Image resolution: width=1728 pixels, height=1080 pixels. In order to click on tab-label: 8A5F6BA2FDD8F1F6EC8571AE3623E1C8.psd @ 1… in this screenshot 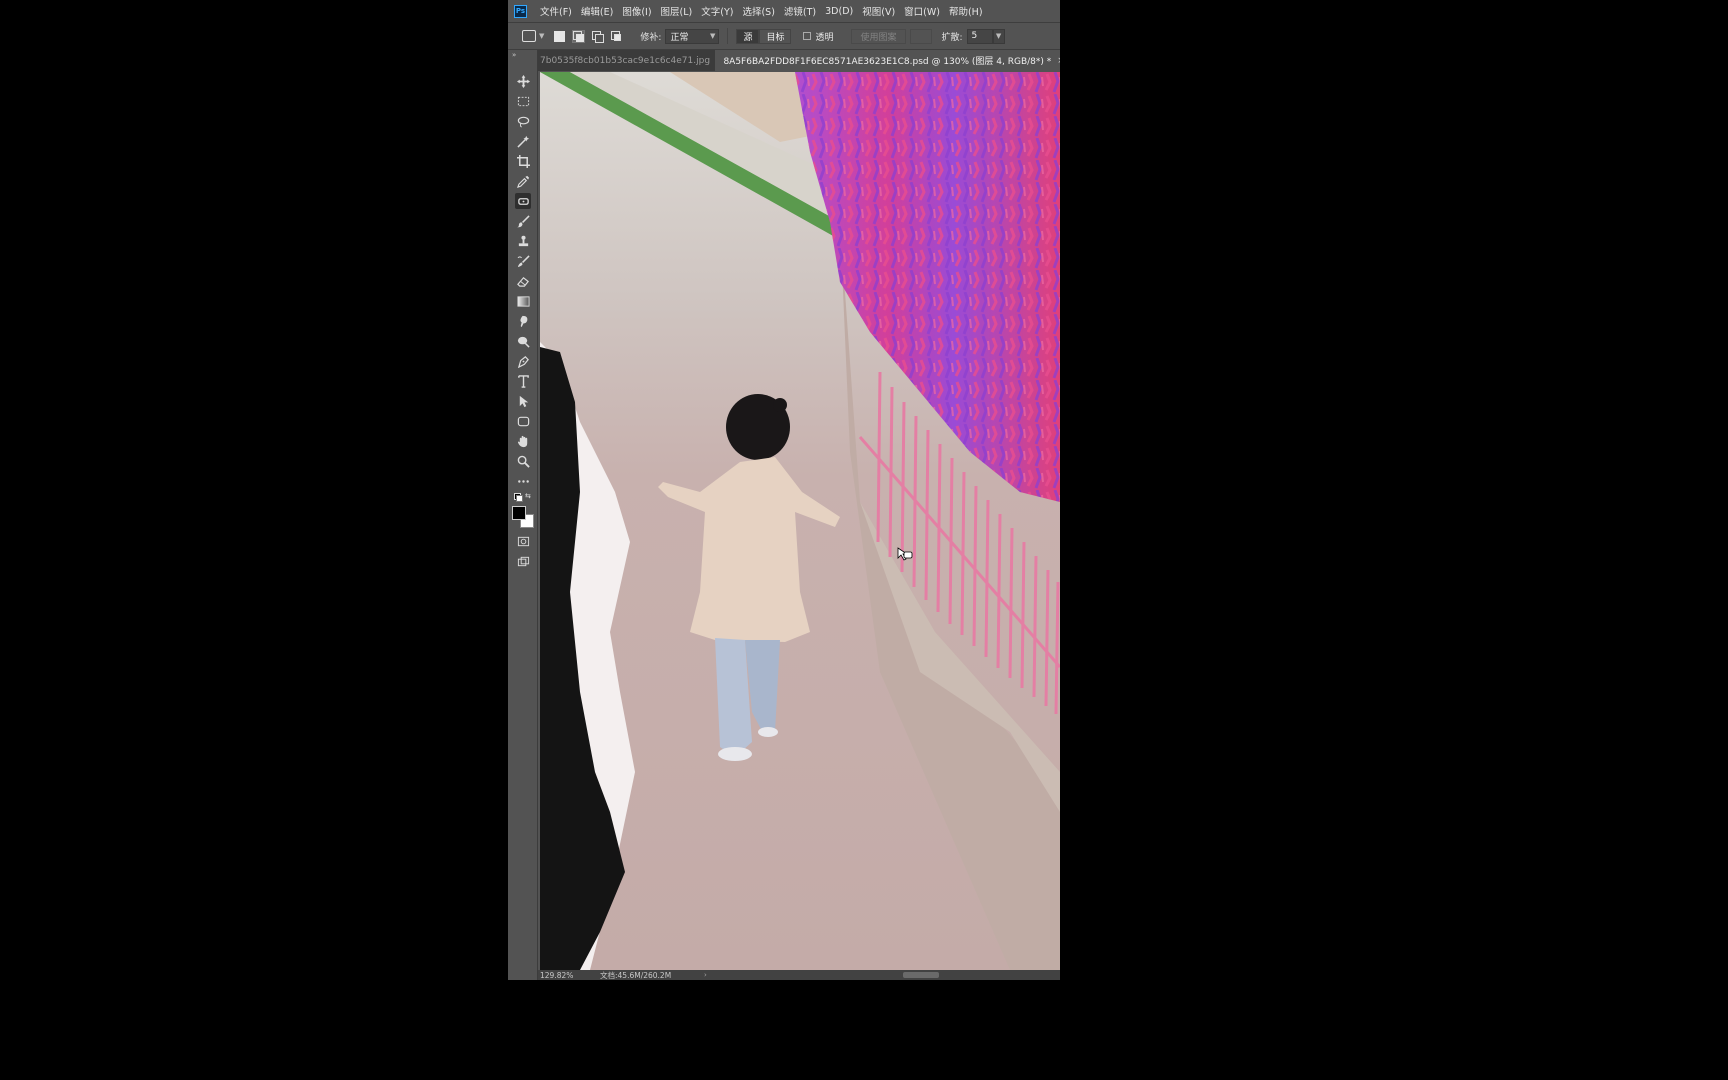, I will do `click(887, 62)`.